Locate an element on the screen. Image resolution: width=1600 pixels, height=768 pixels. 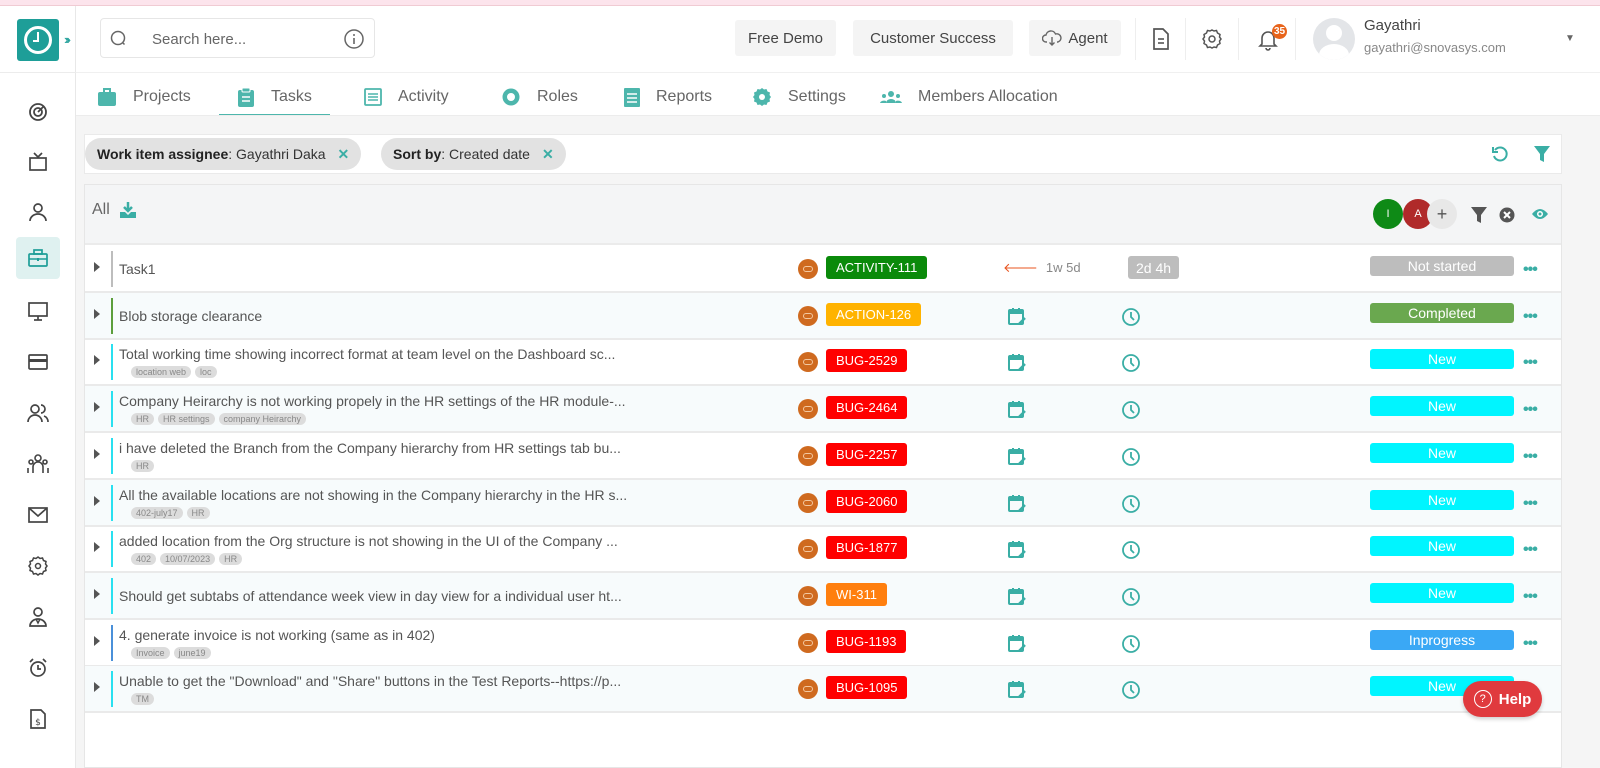
sidebar-item-tv is located at coordinates (38, 162).